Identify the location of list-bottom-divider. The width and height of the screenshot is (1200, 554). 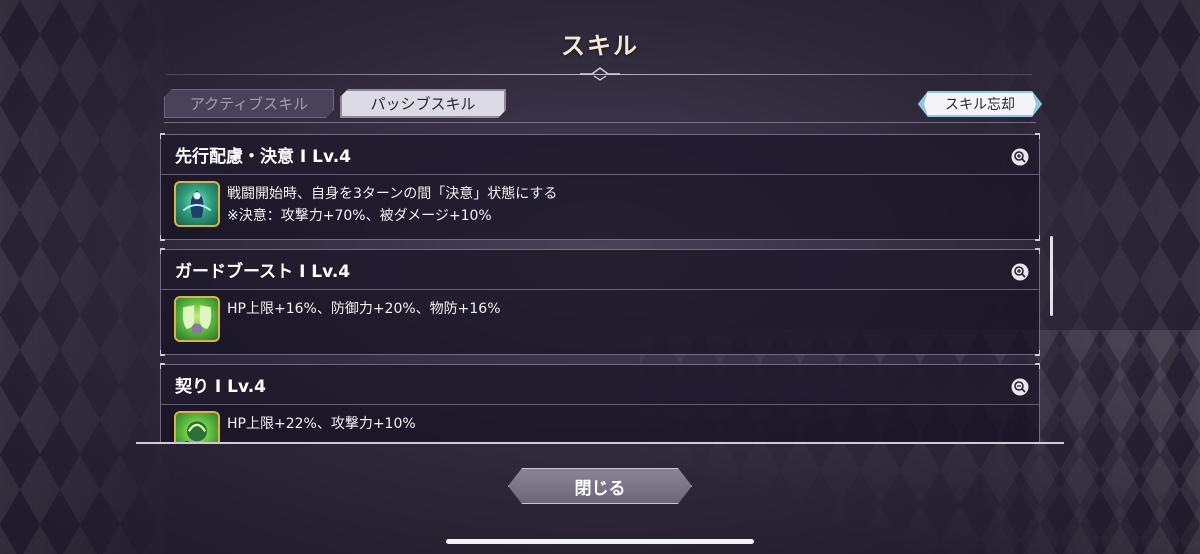
(600, 443).